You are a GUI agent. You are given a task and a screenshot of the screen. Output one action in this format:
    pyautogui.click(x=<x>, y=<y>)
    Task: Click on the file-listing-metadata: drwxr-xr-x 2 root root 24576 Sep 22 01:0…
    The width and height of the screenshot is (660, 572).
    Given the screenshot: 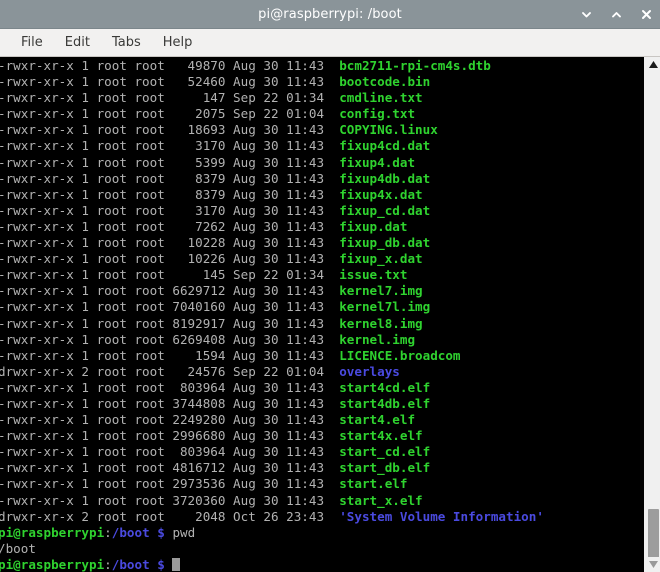 What is the action you would take?
    pyautogui.click(x=170, y=371)
    